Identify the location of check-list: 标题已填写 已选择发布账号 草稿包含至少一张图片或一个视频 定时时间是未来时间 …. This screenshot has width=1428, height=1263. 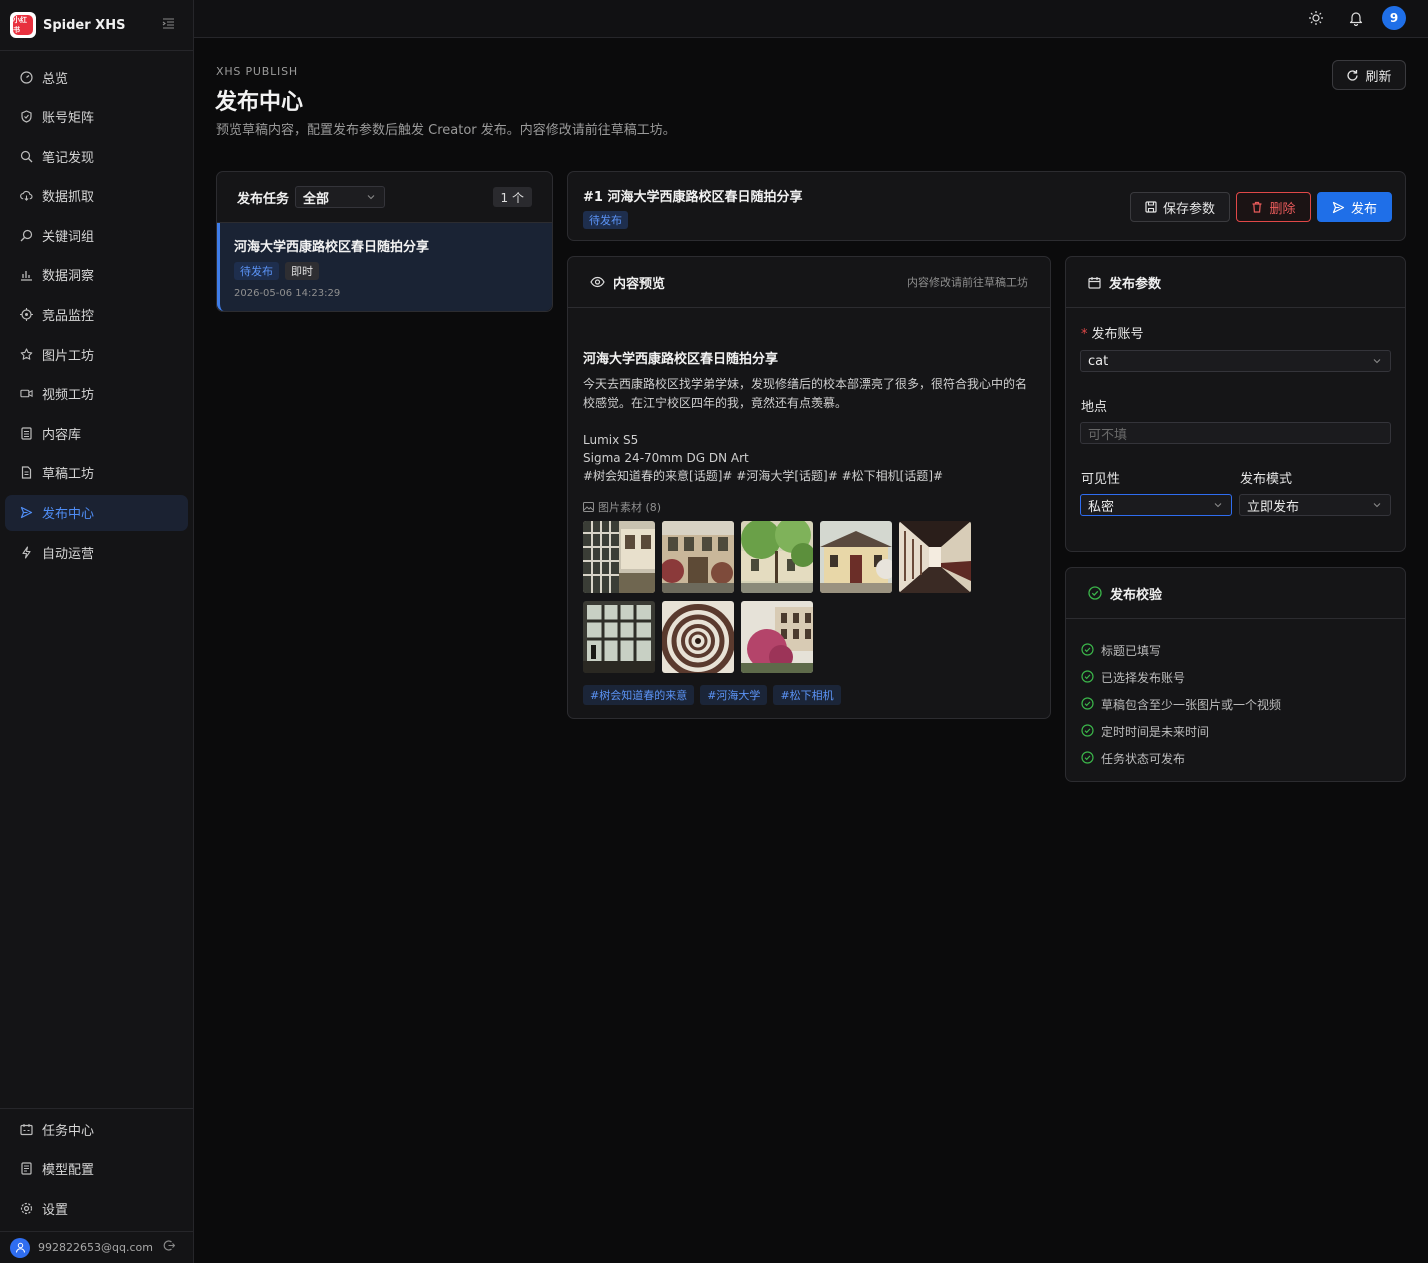
(1181, 704).